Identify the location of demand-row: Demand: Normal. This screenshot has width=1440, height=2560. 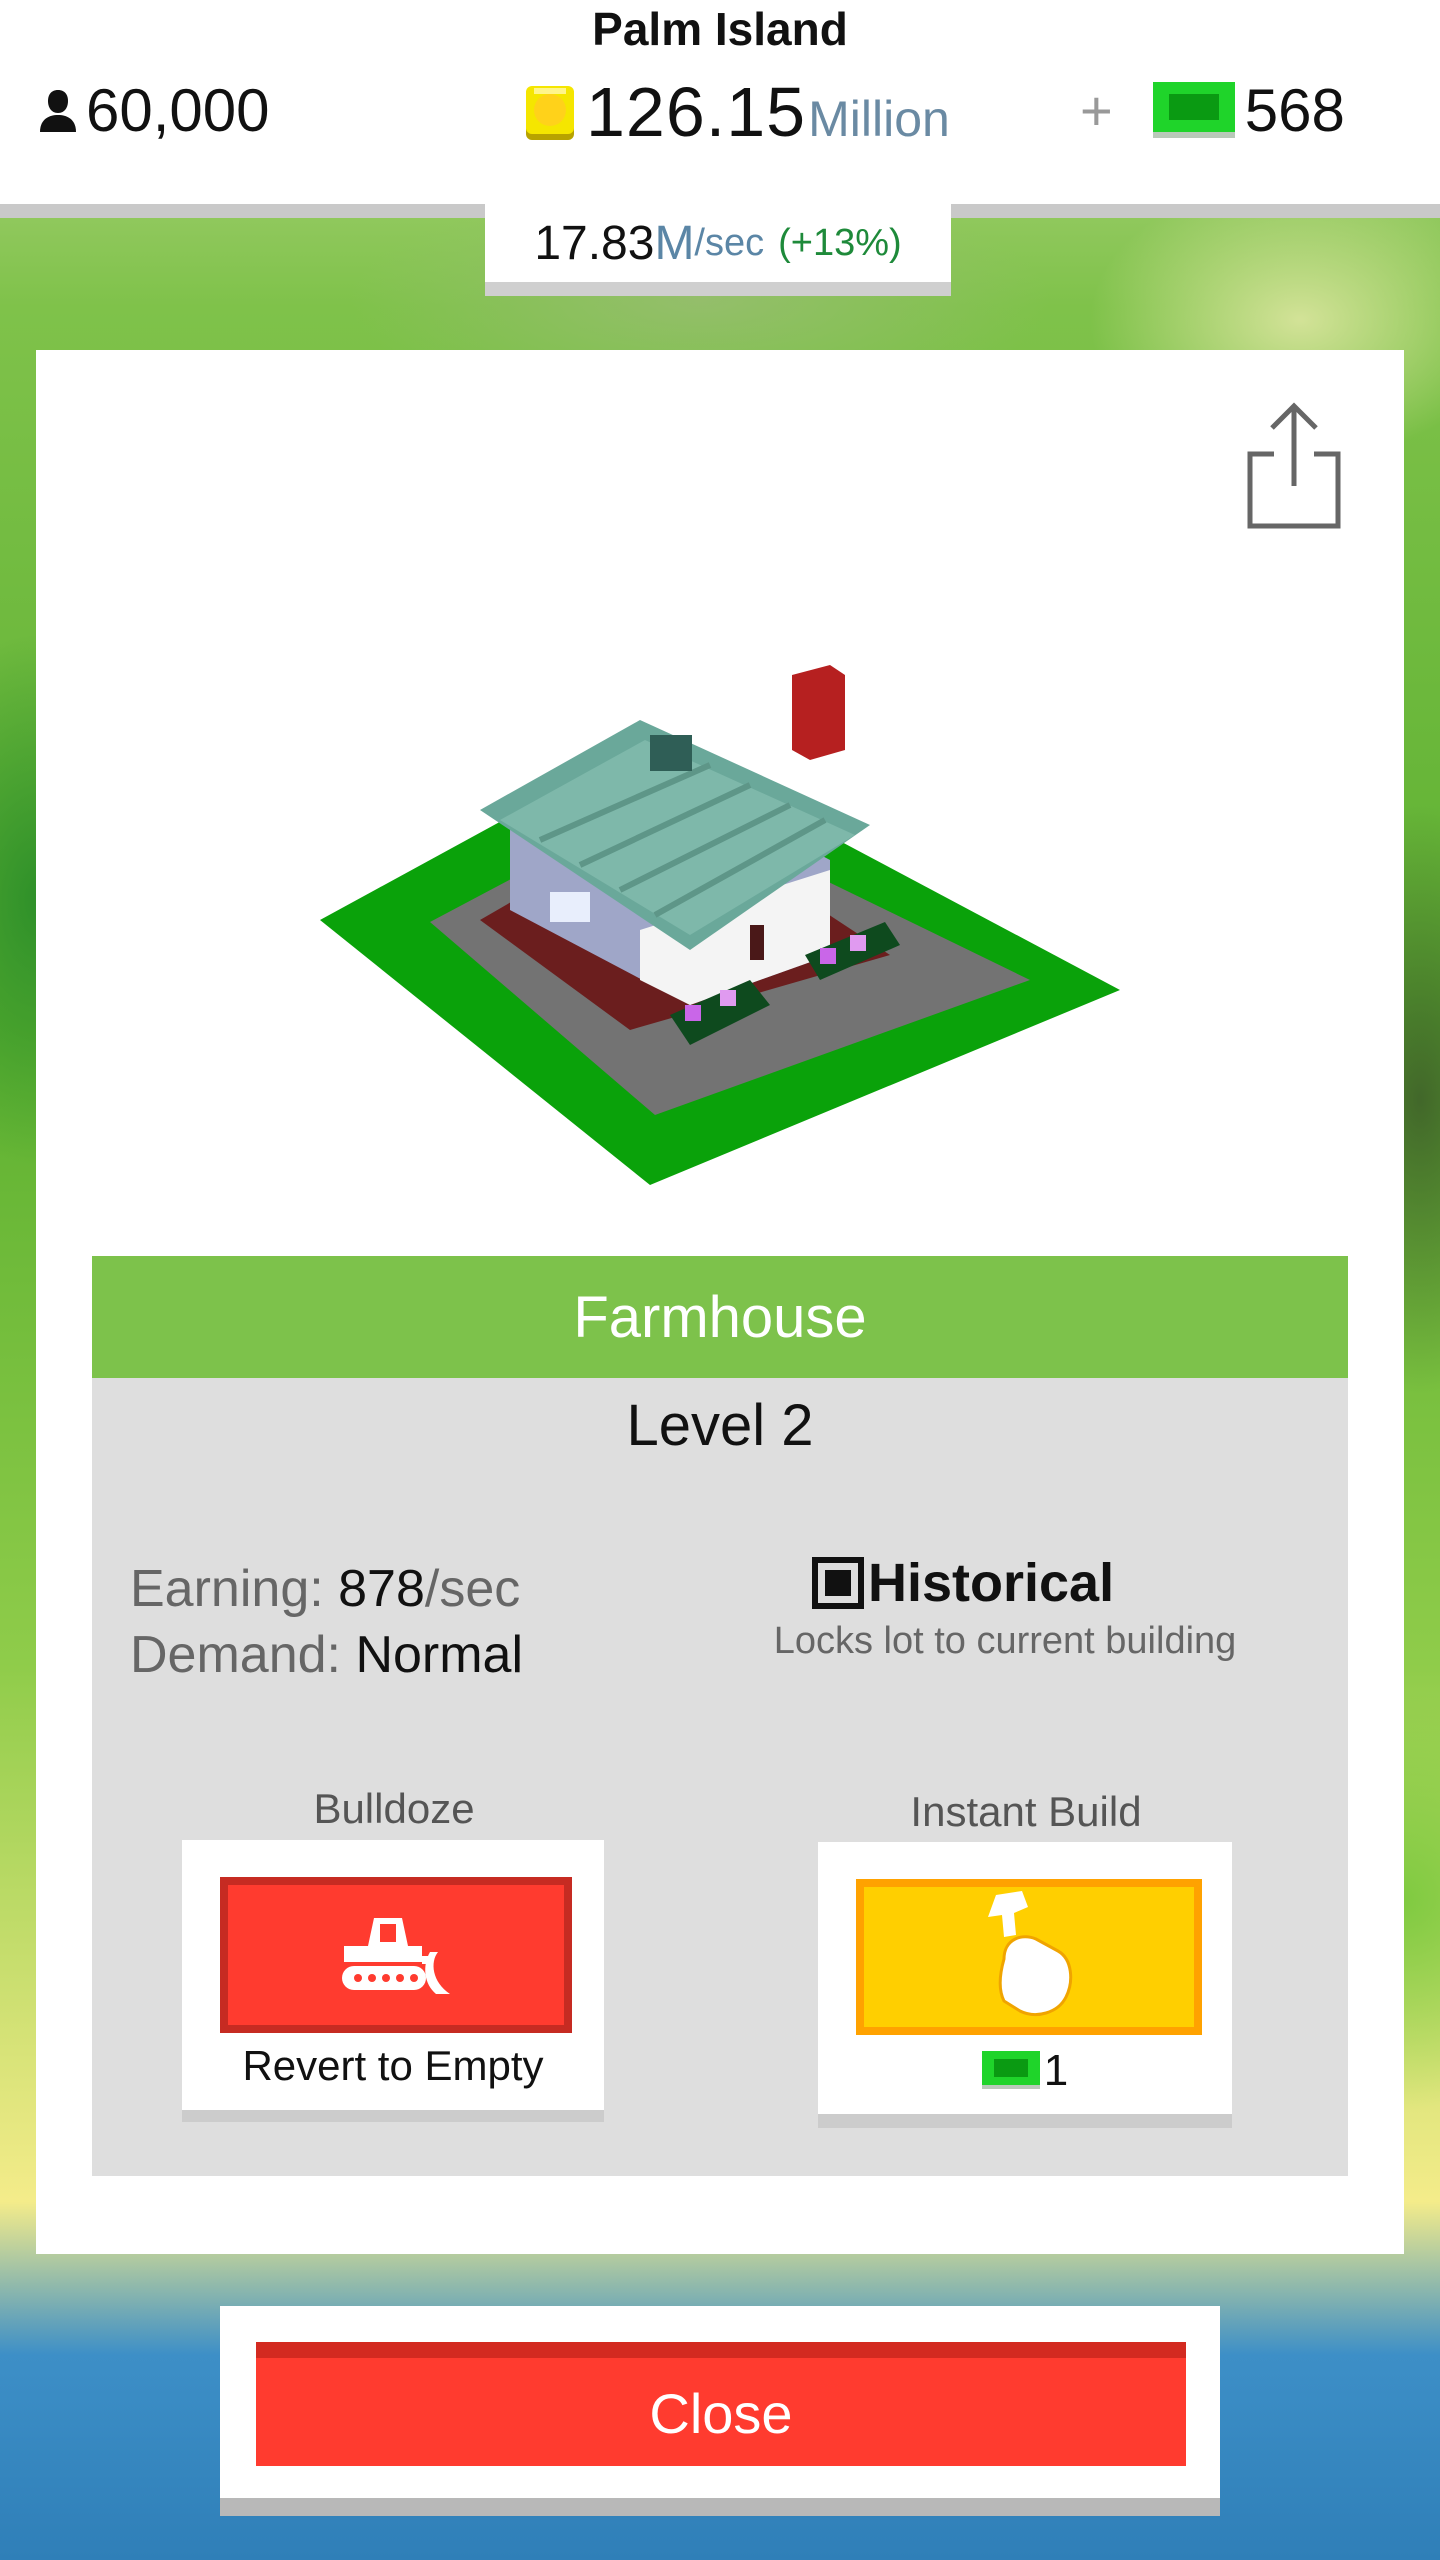
(326, 1655).